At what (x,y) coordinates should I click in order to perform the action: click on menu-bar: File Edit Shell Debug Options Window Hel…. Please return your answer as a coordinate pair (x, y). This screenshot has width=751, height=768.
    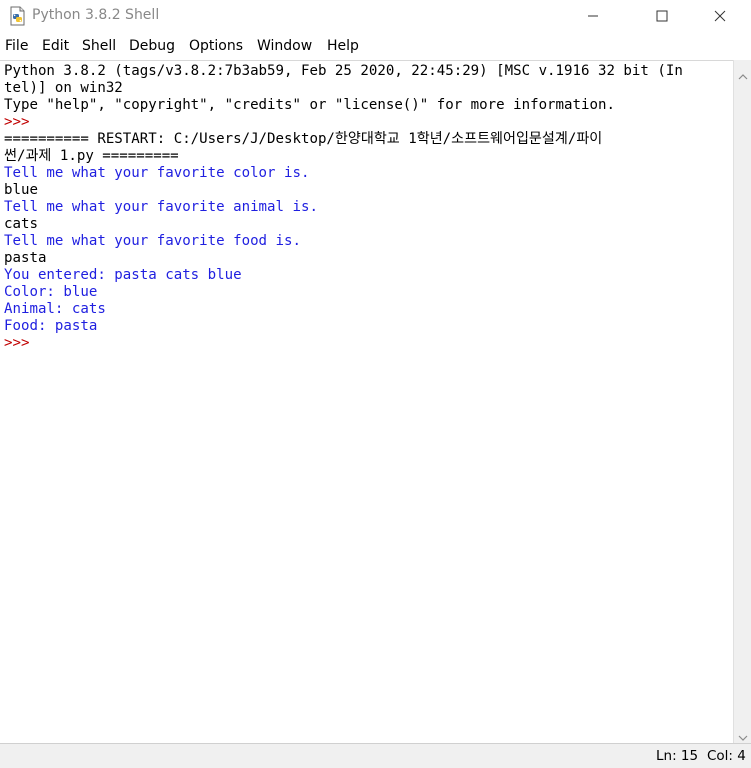
    Looking at the image, I should click on (375, 47).